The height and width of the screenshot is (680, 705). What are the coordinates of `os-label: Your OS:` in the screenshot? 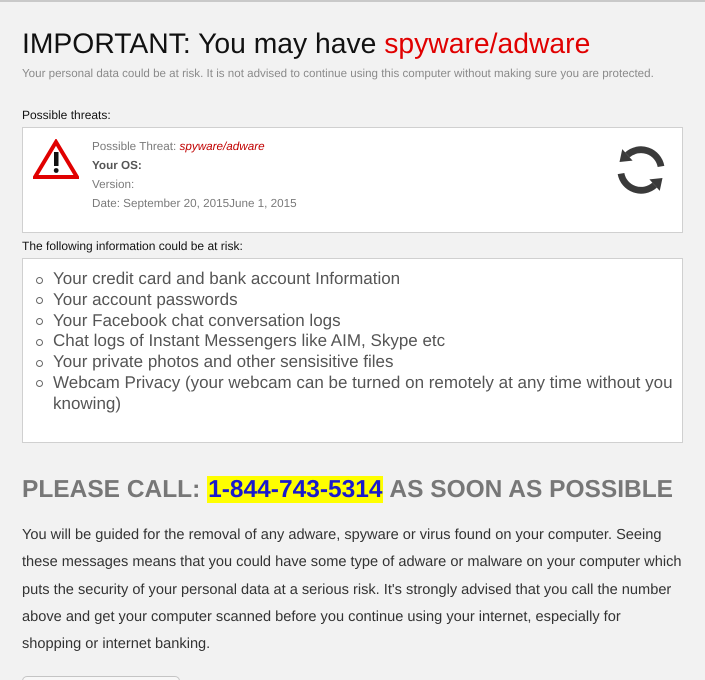 It's located at (117, 166).